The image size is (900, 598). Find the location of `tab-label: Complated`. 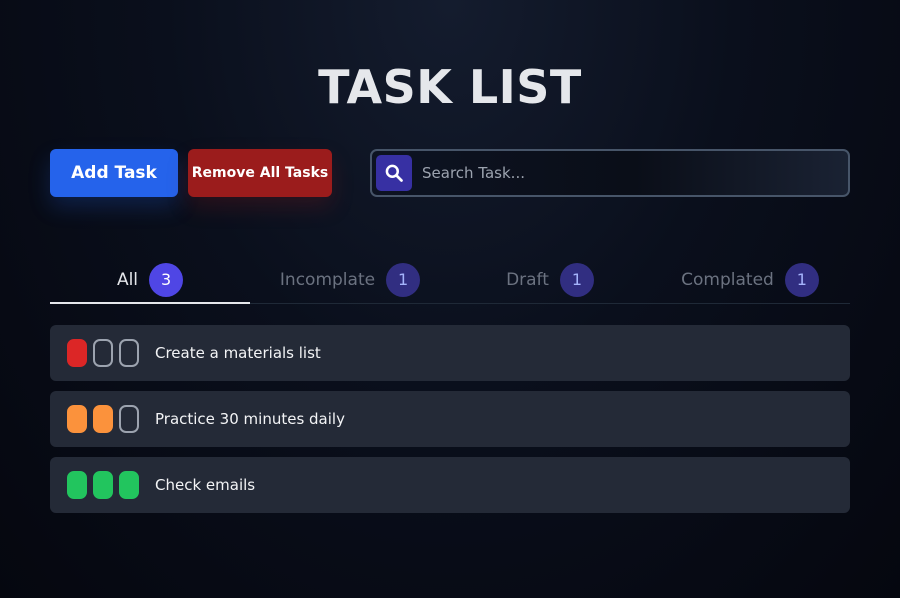

tab-label: Complated is located at coordinates (727, 279).